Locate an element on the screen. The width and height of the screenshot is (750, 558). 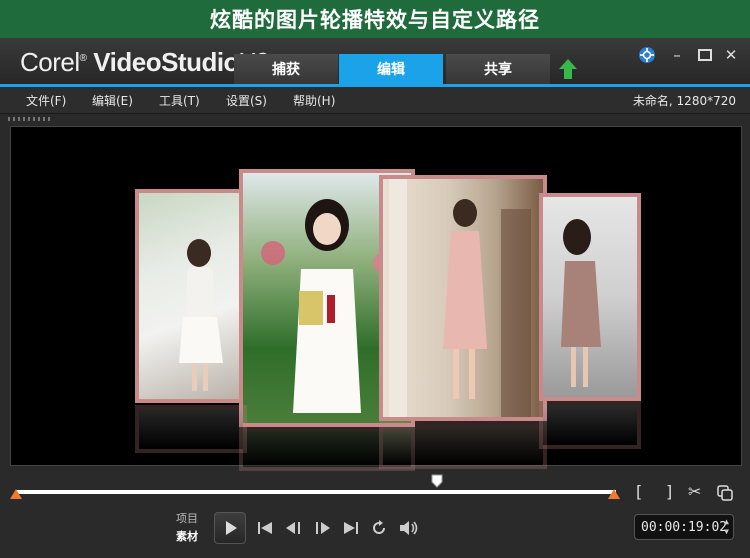
logo-brand: Corel is located at coordinates (50, 62).